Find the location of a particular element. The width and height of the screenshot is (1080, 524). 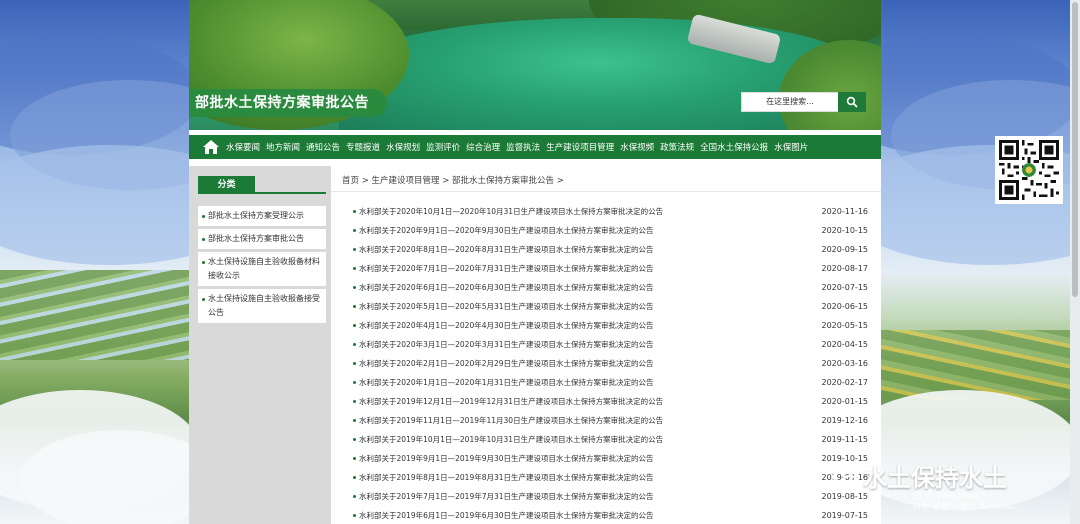

announcement-date: 2020-01-15 is located at coordinates (845, 401).